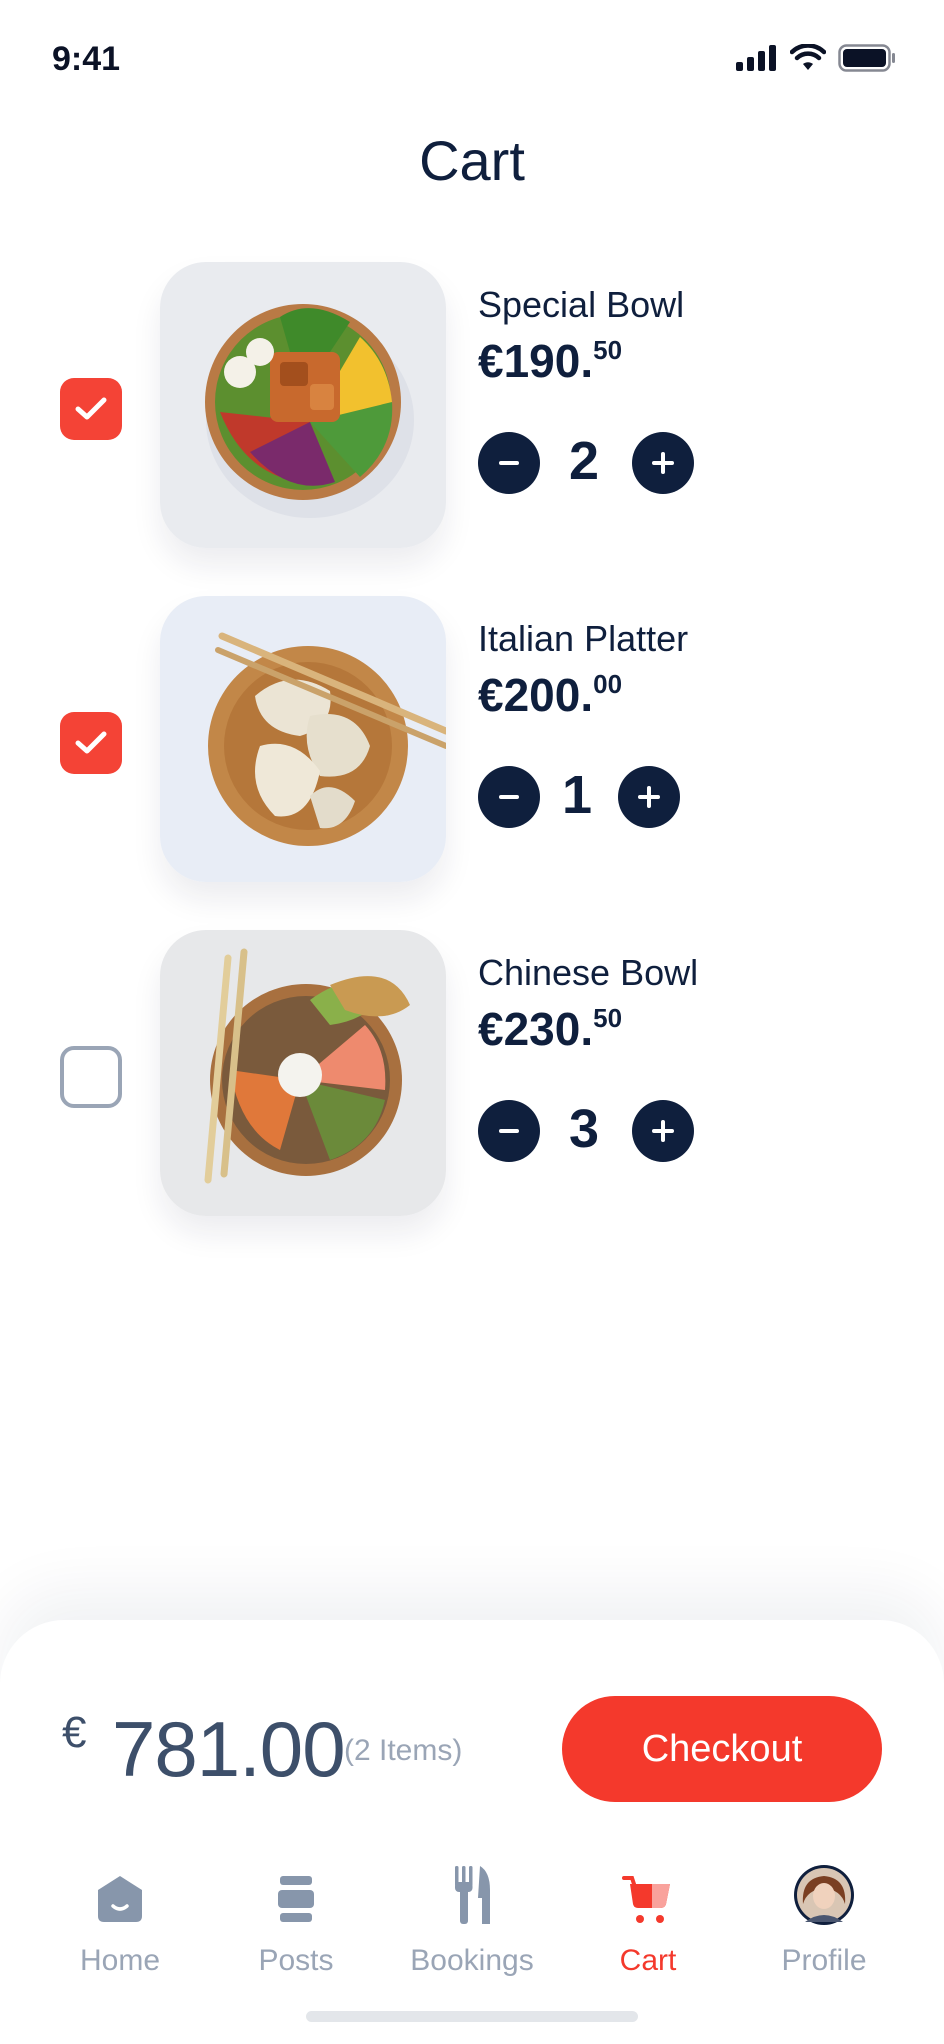 This screenshot has height=2044, width=944. Describe the element at coordinates (472, 160) in the screenshot. I see `page-title: Cart` at that location.